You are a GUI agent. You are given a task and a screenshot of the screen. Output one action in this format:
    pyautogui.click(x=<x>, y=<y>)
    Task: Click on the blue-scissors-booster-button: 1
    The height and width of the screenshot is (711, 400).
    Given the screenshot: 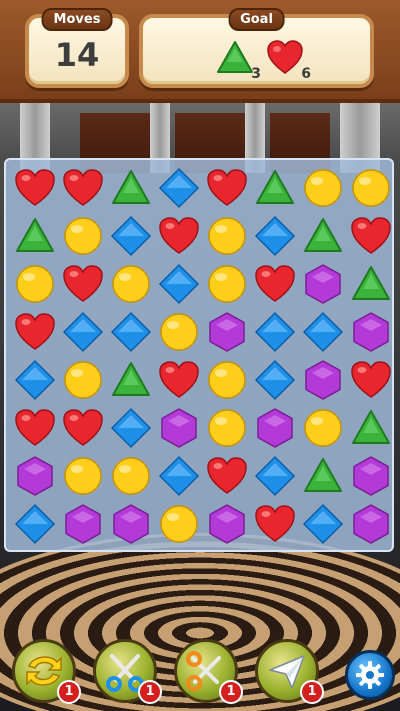 What is the action you would take?
    pyautogui.click(x=127, y=671)
    